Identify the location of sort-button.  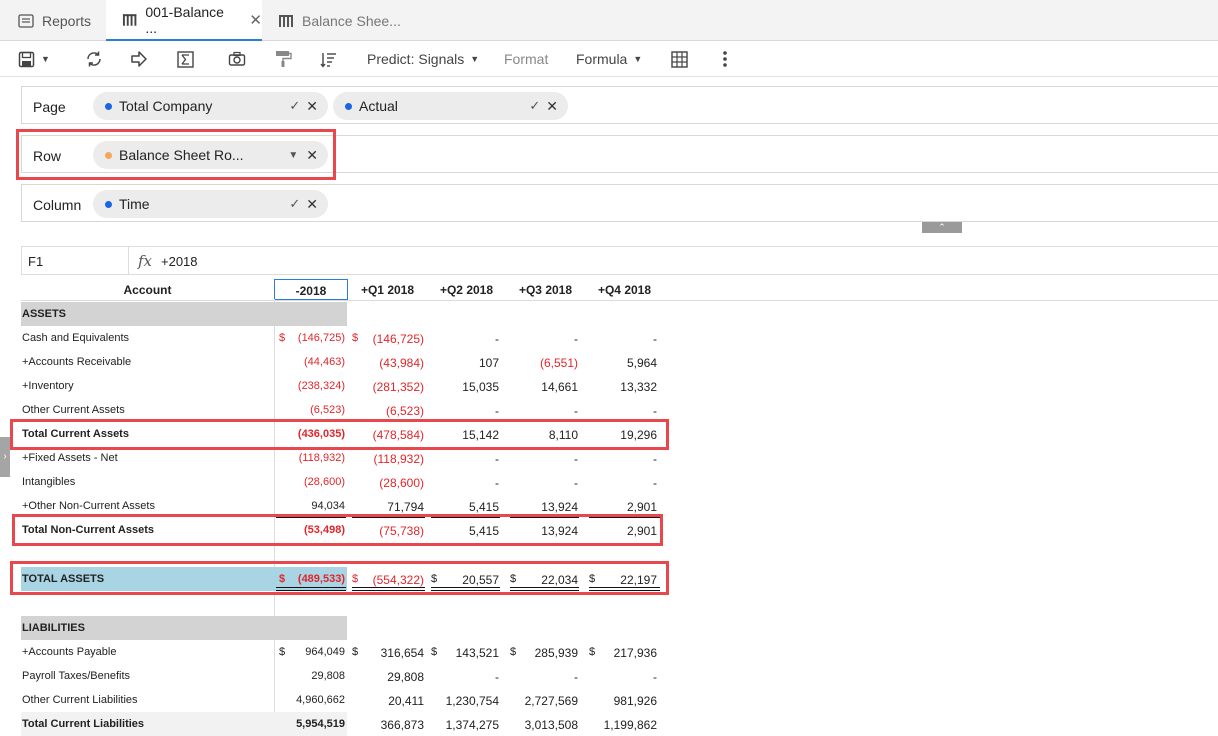
(328, 59).